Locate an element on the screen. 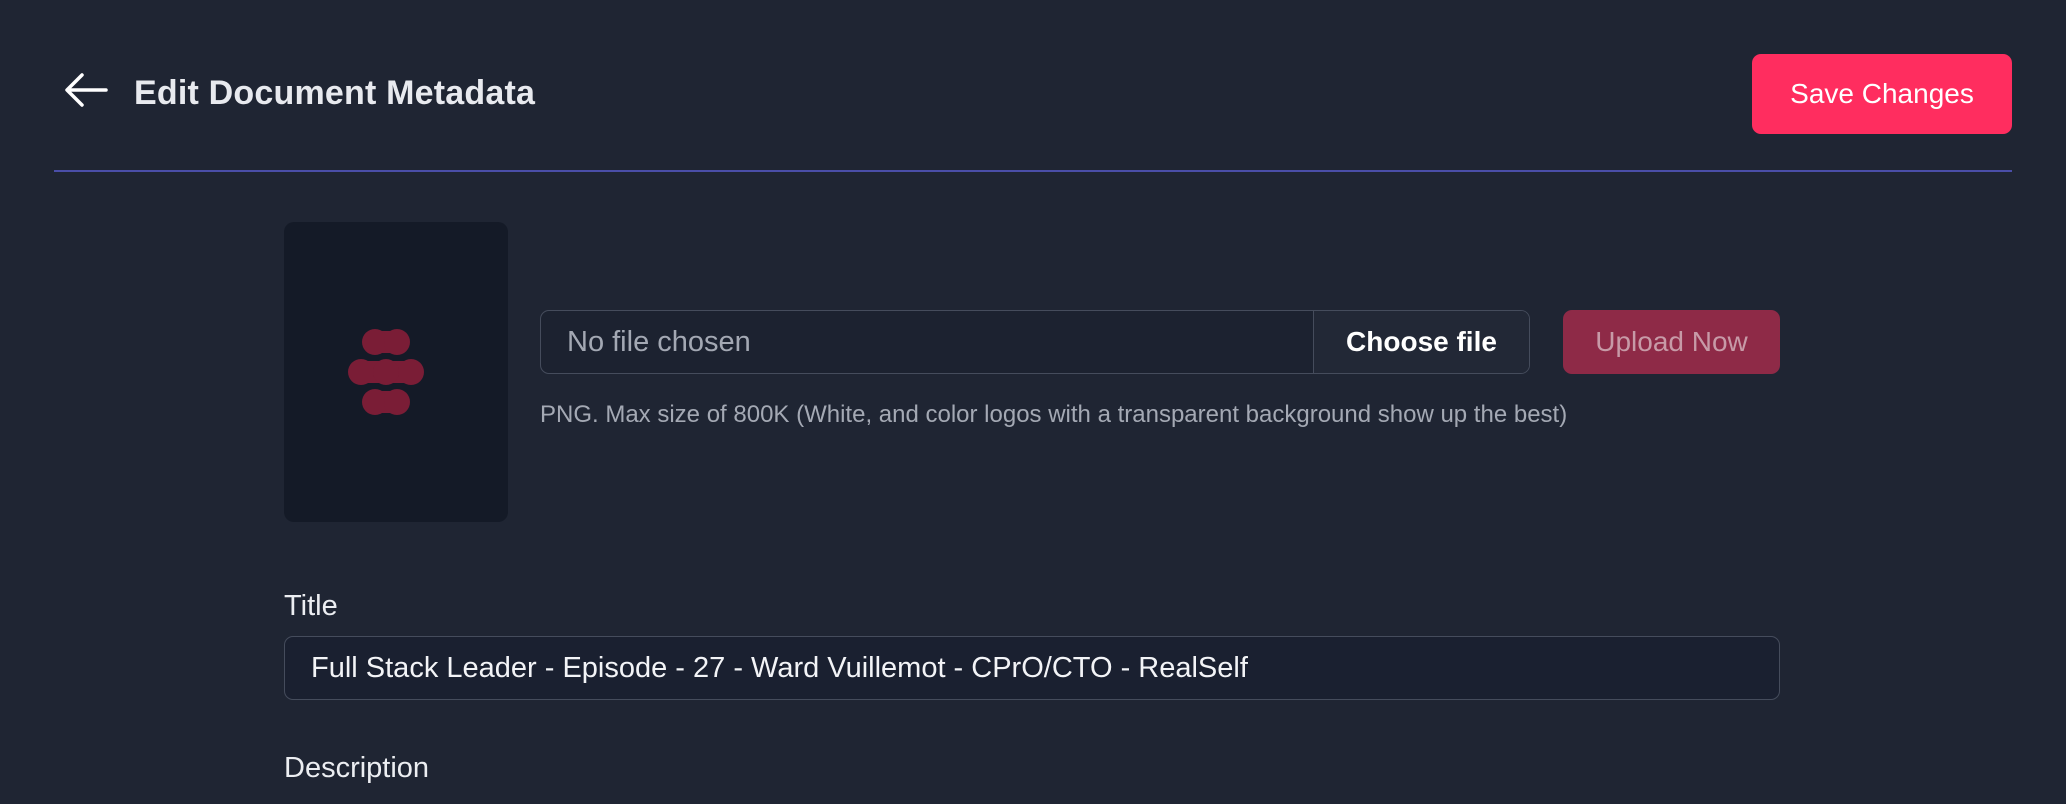 The image size is (2066, 804). description-label: Description is located at coordinates (357, 768).